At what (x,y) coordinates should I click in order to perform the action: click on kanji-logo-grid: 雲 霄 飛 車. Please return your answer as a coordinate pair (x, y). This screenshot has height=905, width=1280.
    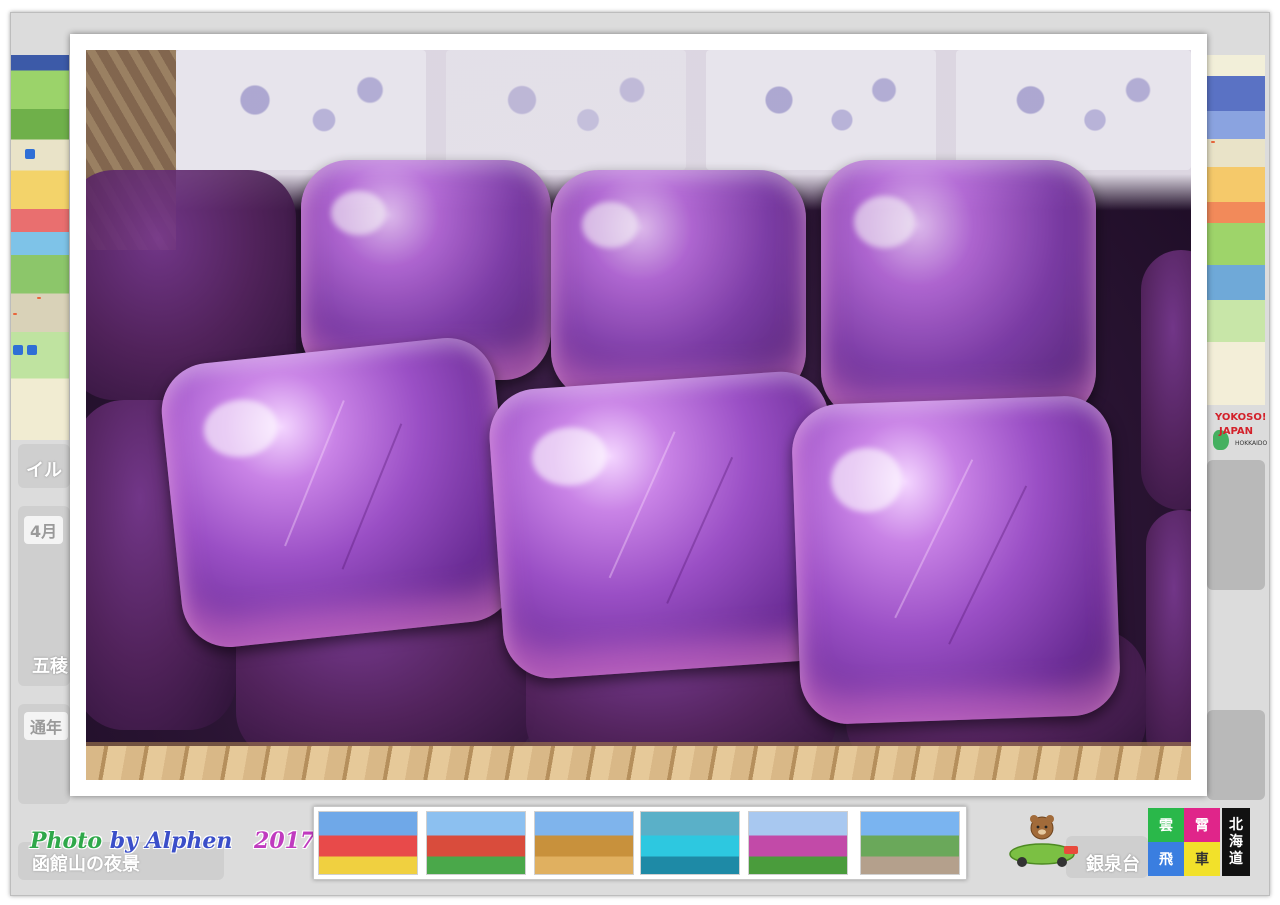
    Looking at the image, I should click on (1184, 842).